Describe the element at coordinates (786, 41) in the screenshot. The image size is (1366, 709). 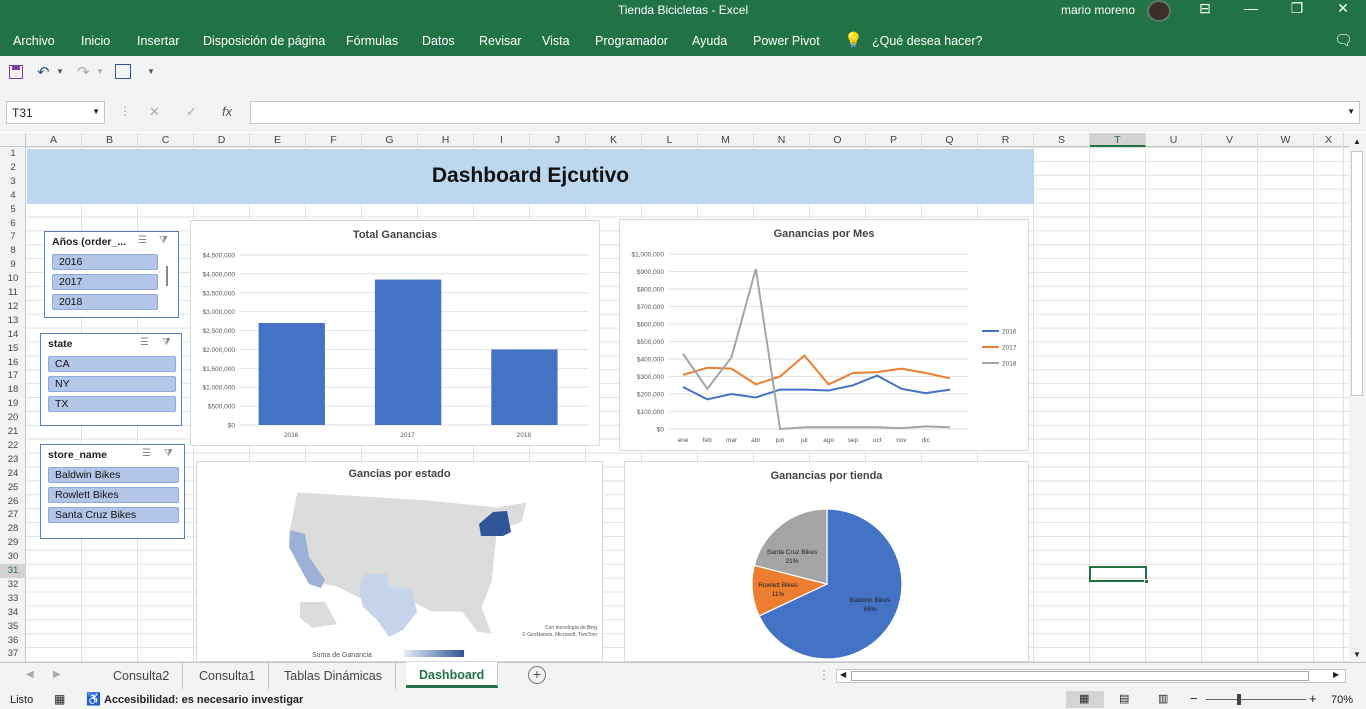
I see `ribbon-tab-power-pivot: Power Pivot` at that location.